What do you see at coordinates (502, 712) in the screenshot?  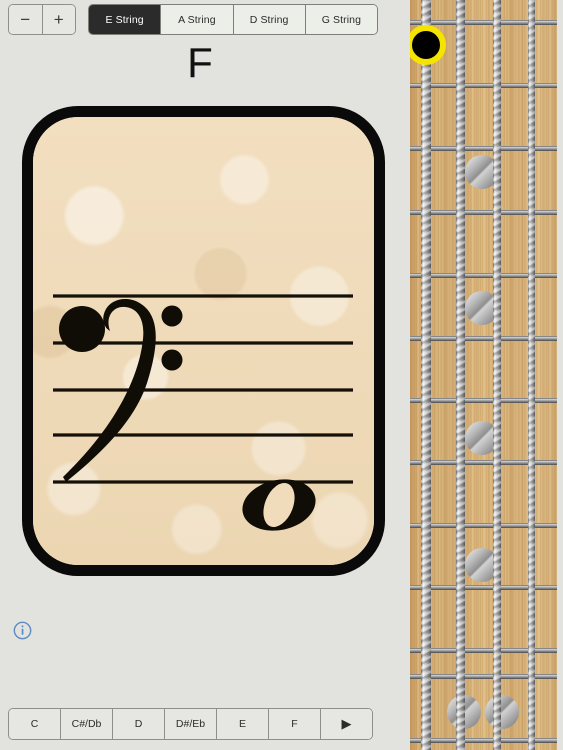 I see `inlay-dot-octave-b` at bounding box center [502, 712].